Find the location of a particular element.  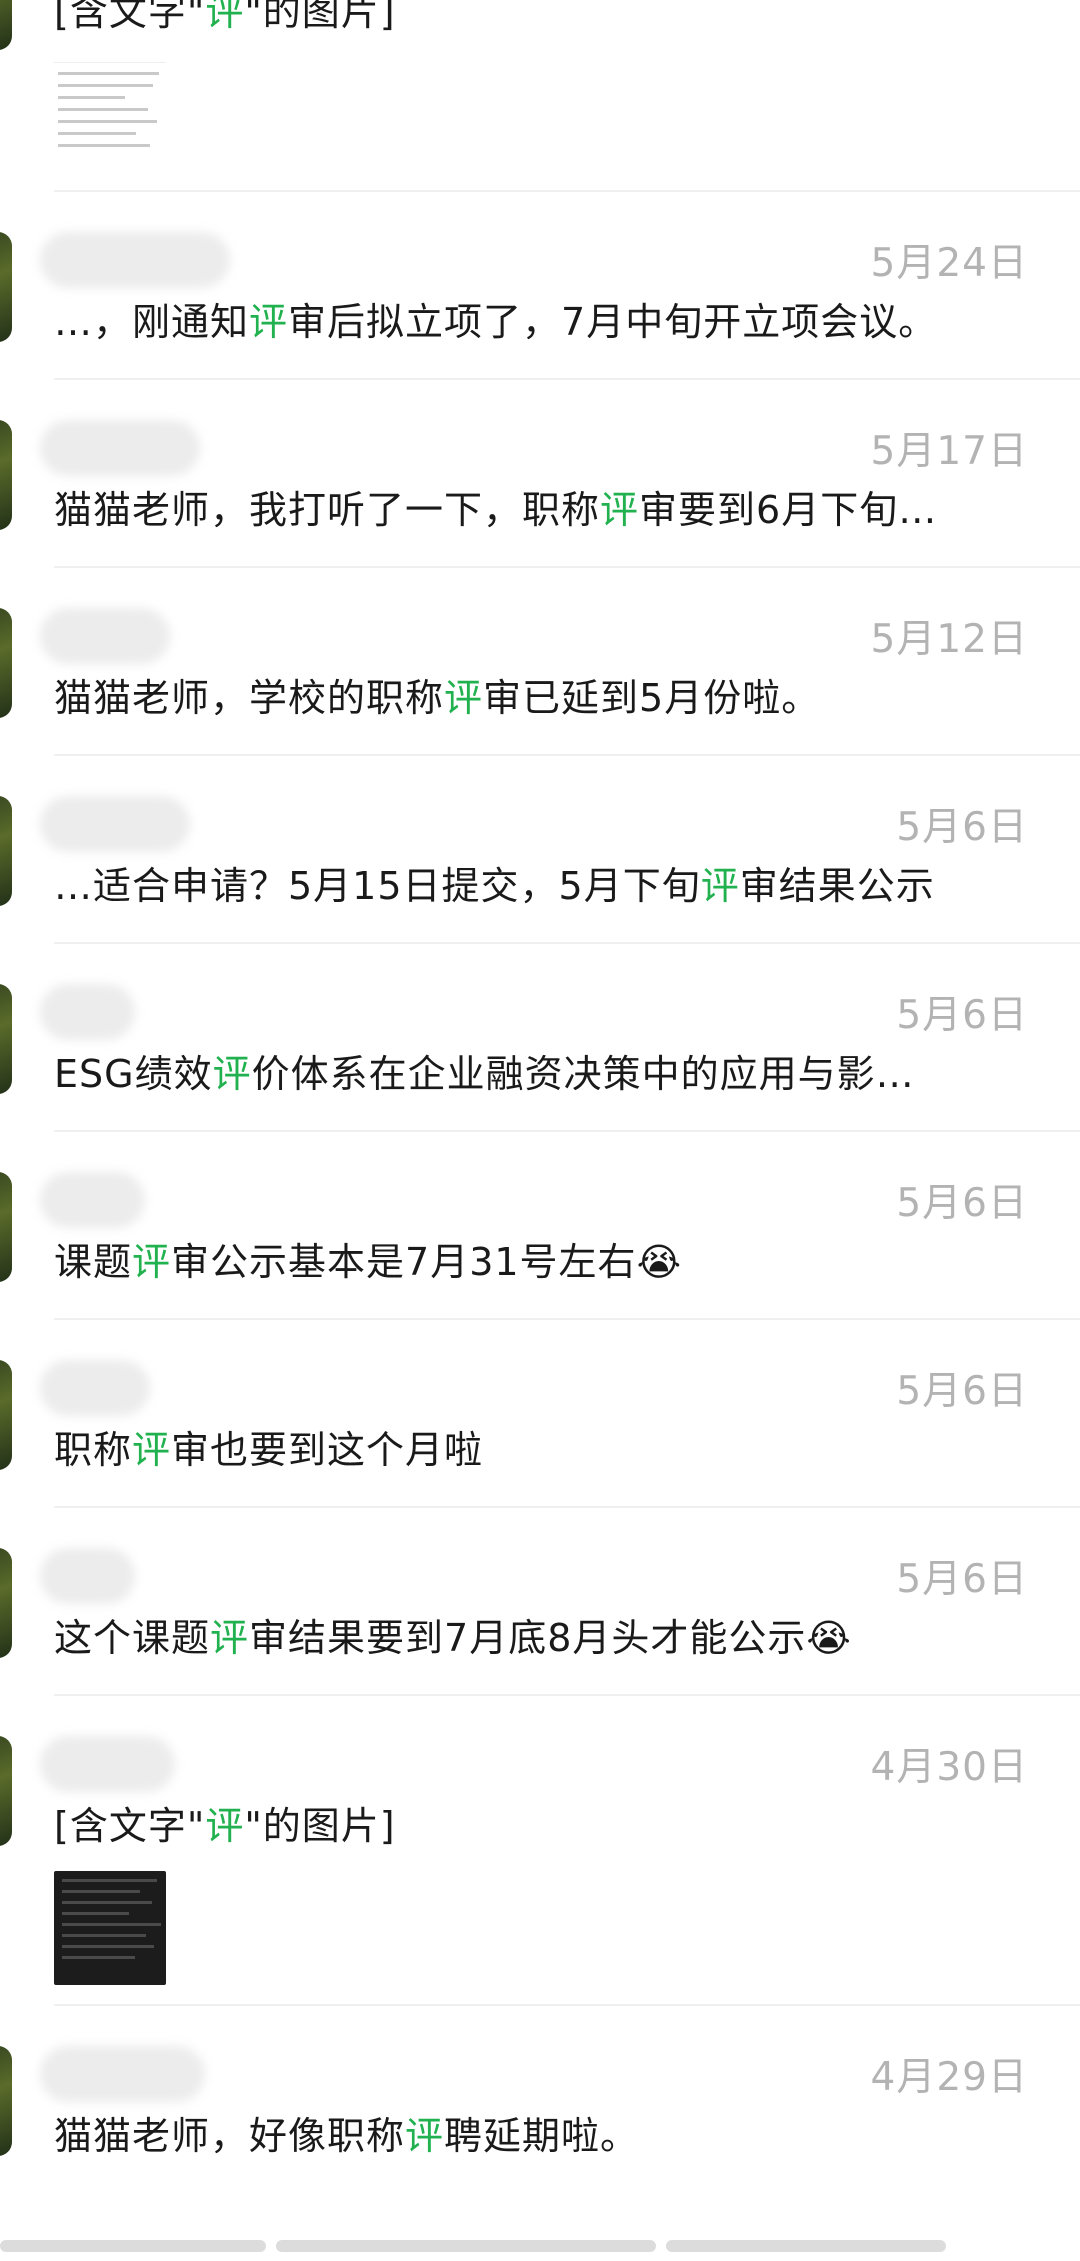

message-snippet: …，刚通知评审后拟立项了，7月中旬开立项会议。 is located at coordinates (496, 322).